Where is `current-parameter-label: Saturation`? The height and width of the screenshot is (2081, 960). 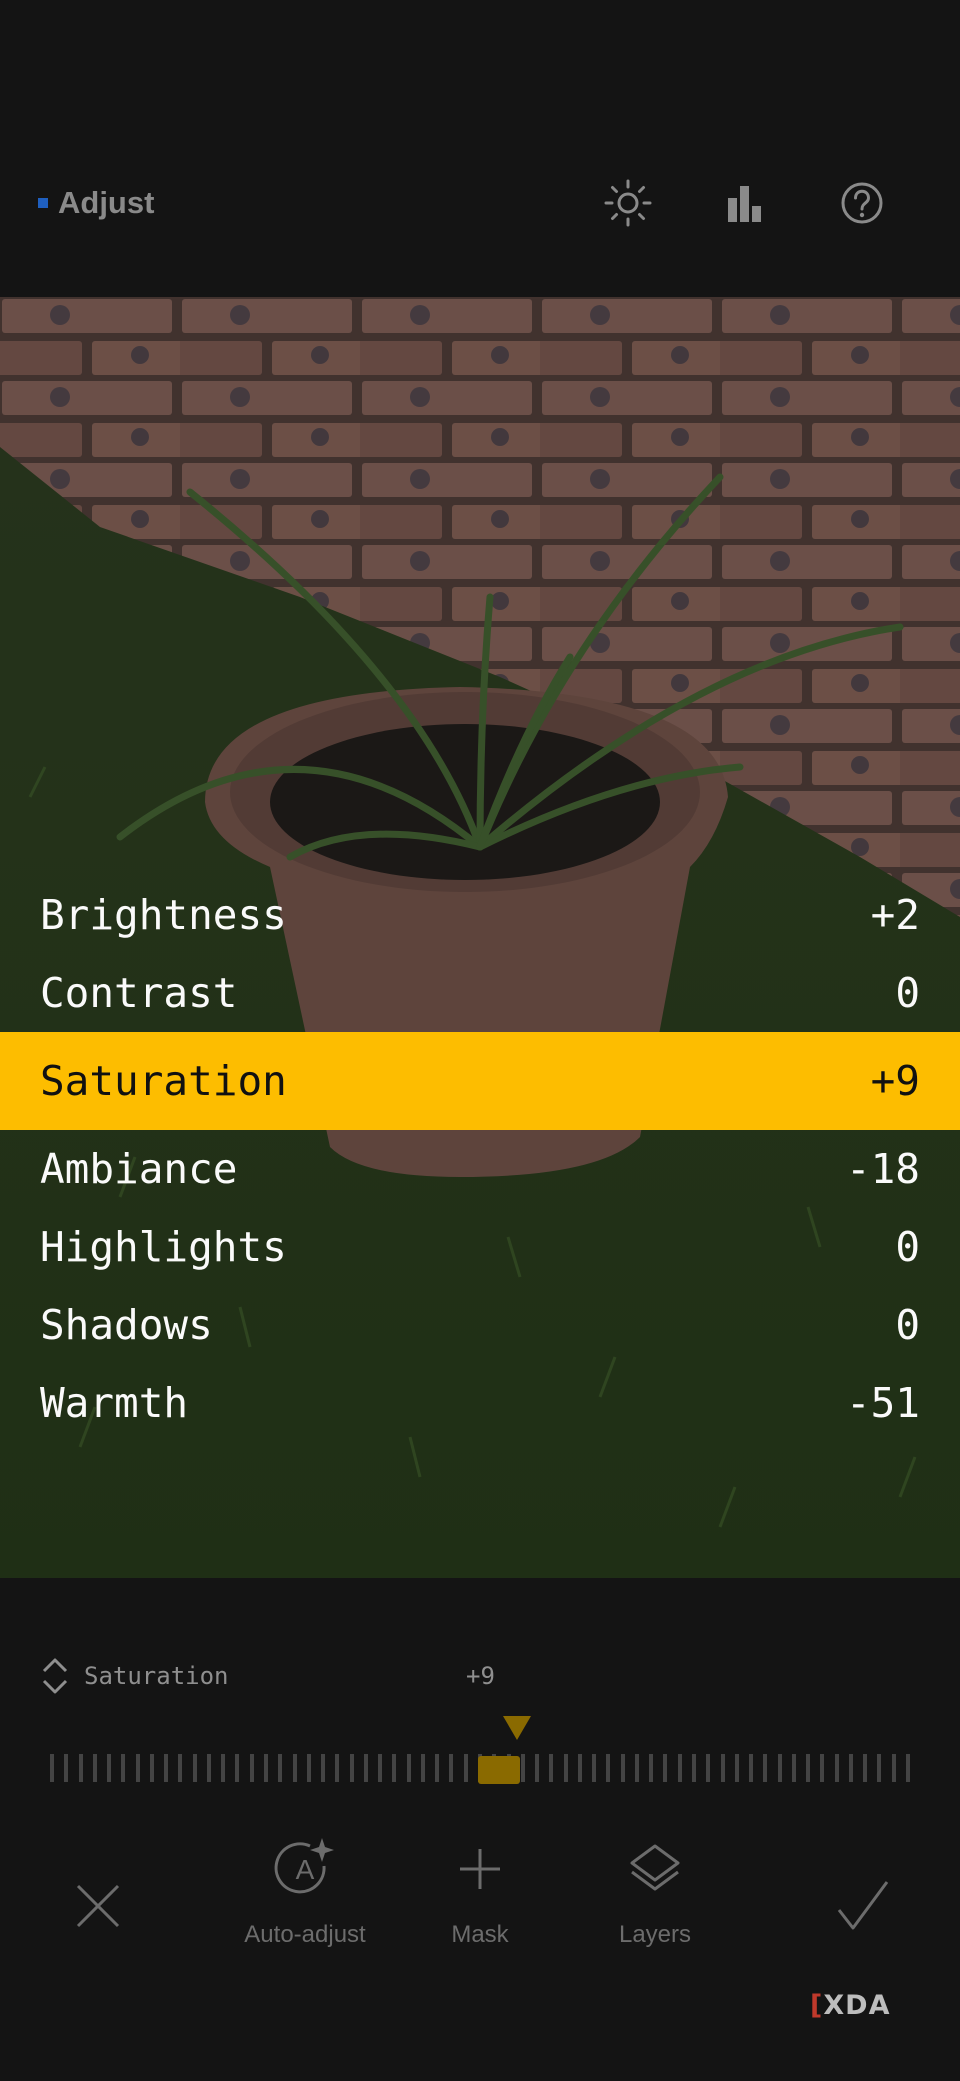 current-parameter-label: Saturation is located at coordinates (156, 1676).